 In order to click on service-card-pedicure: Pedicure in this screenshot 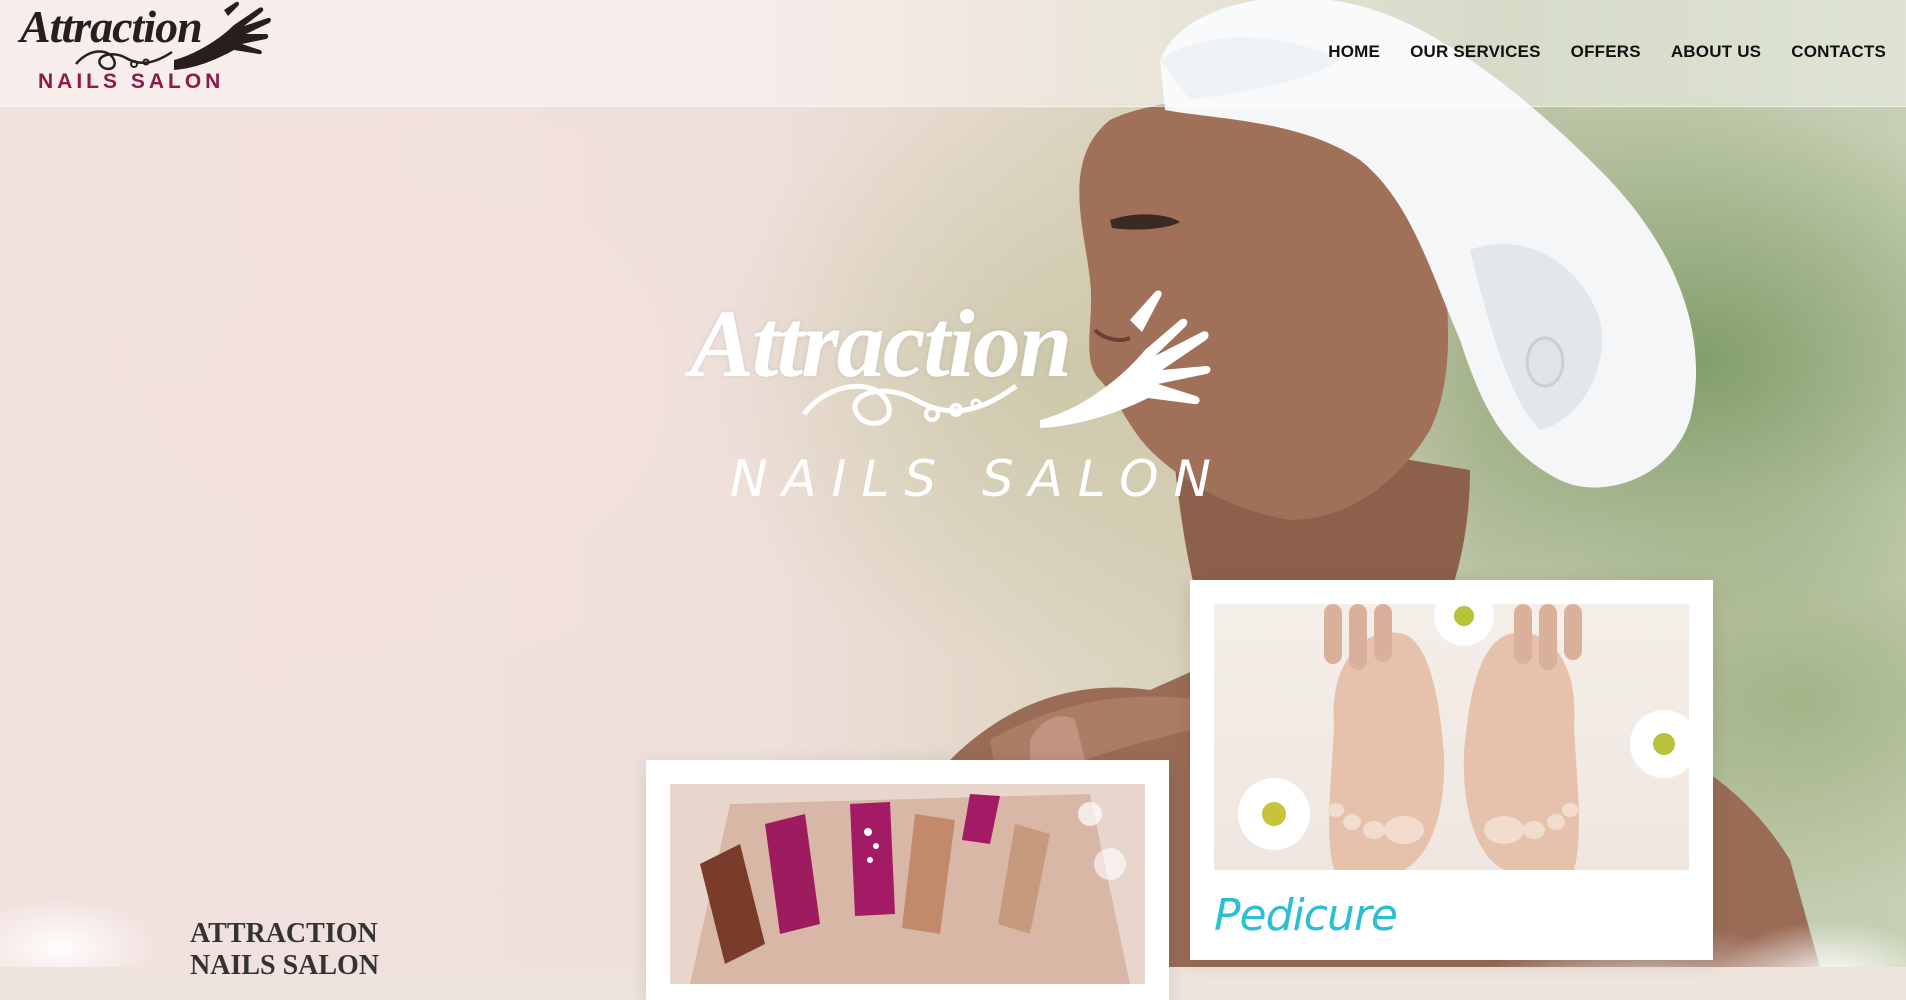, I will do `click(1451, 770)`.